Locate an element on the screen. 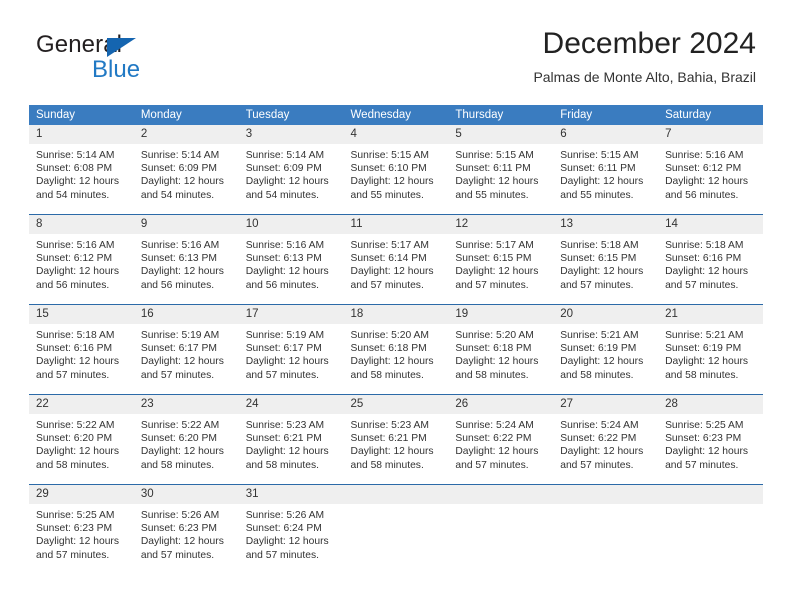 The width and height of the screenshot is (792, 612). page-title: December 2024 is located at coordinates (649, 43).